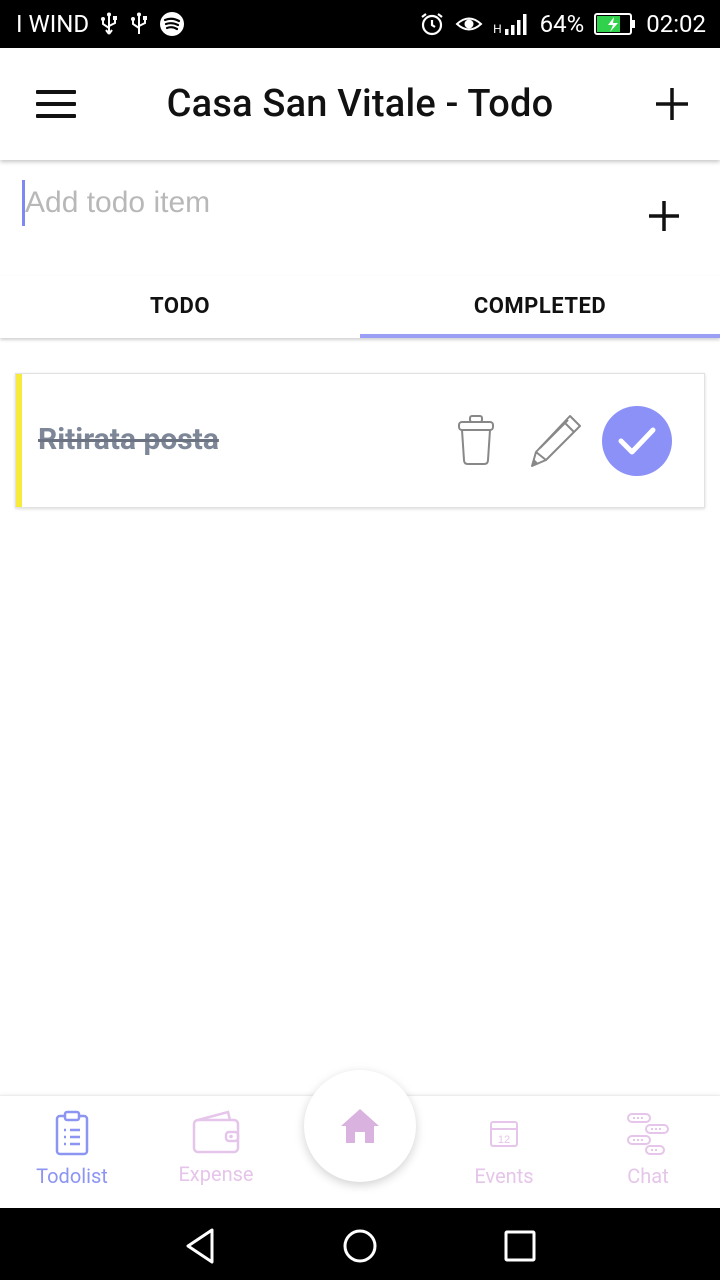 The width and height of the screenshot is (720, 1280). I want to click on status-bar: I WIND H 64% 02:02, so click(360, 24).